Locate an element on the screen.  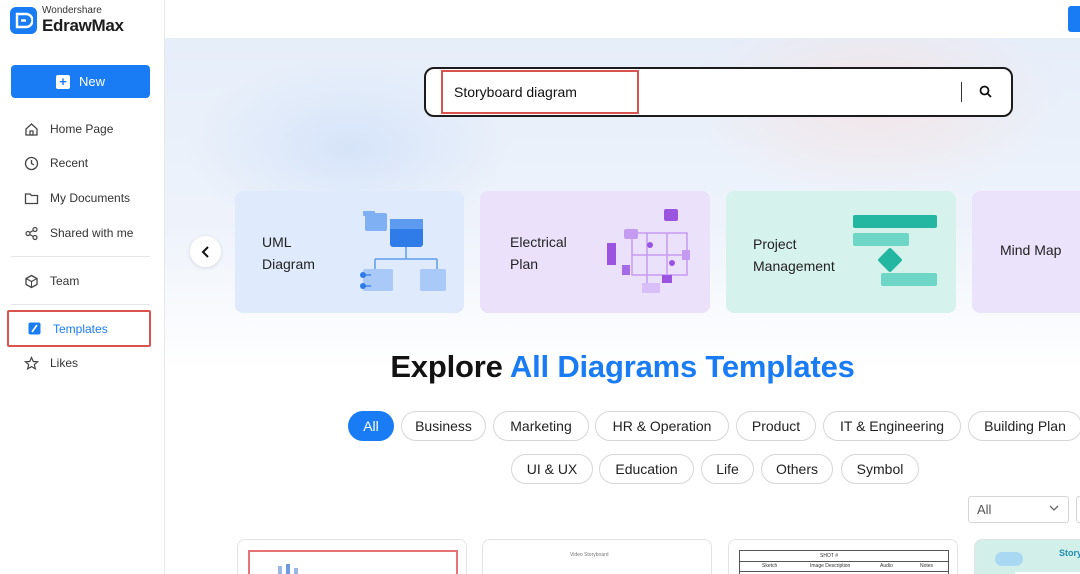
background-glow is located at coordinates (875, 118).